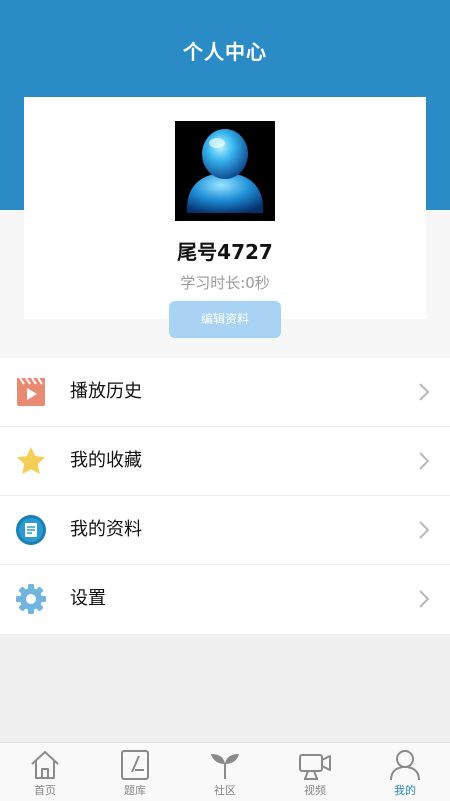  I want to click on avatar-person-icon, so click(225, 171).